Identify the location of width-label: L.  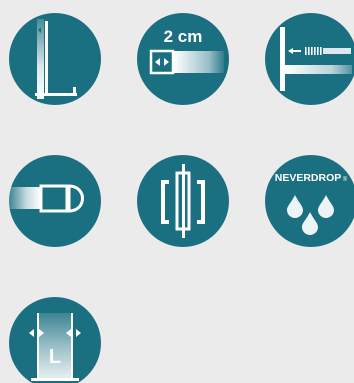
(55, 357).